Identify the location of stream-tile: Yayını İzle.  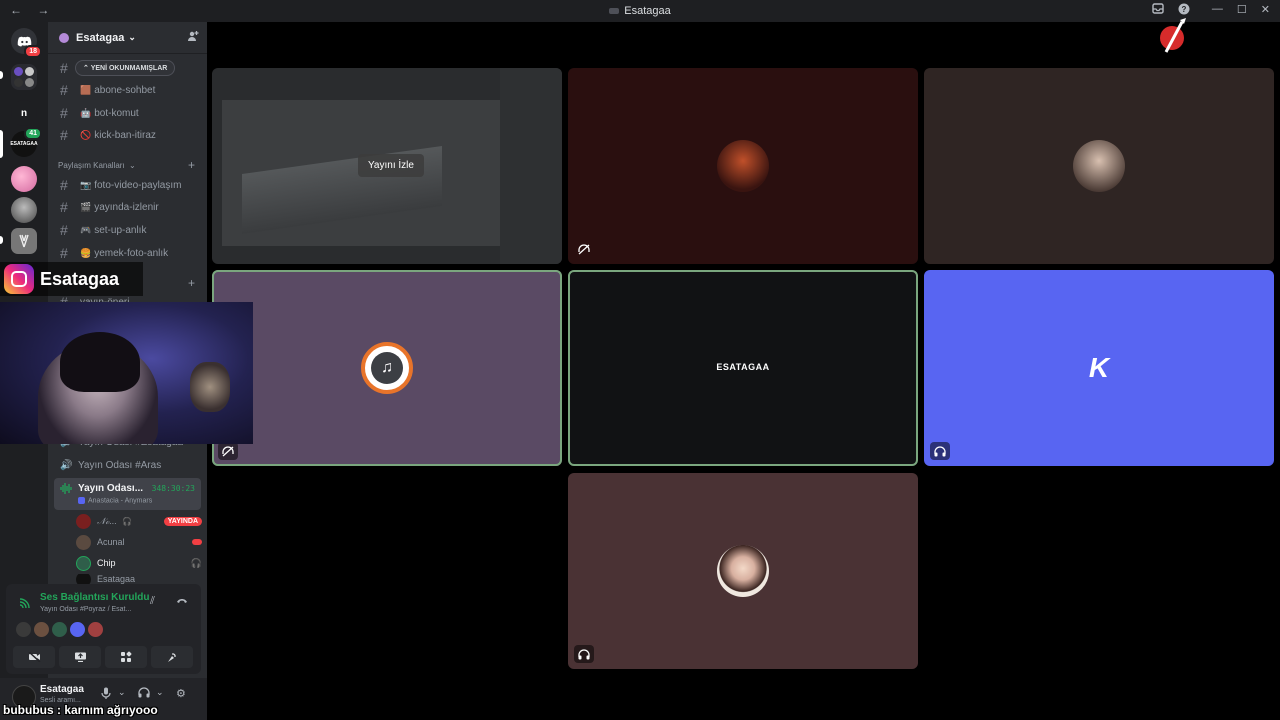
(387, 166).